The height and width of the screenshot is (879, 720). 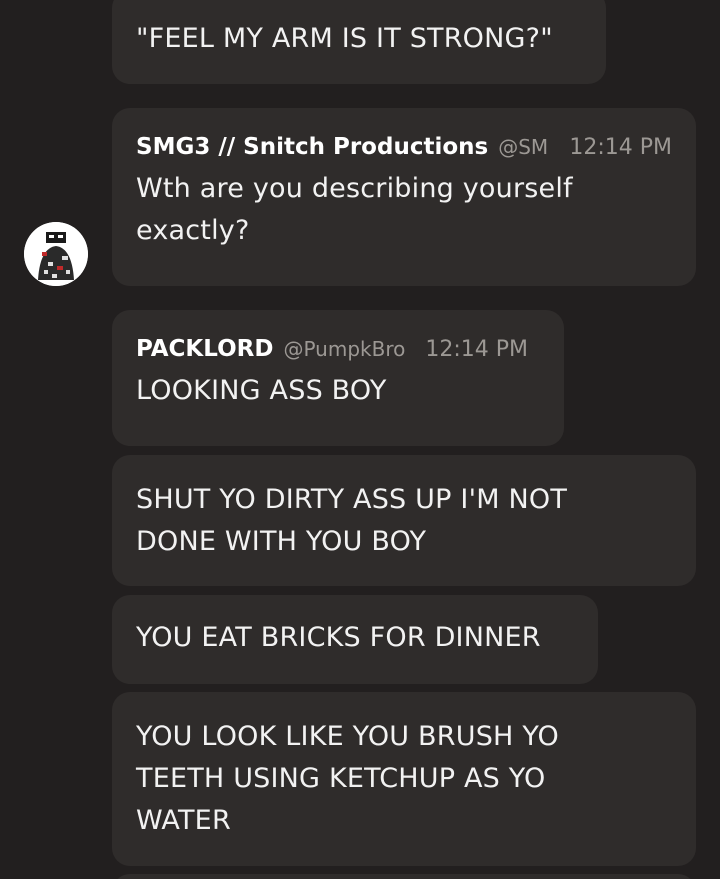 I want to click on message-header: SMG3 // Snitch Productions @SMG 12:14 PM, so click(x=404, y=151).